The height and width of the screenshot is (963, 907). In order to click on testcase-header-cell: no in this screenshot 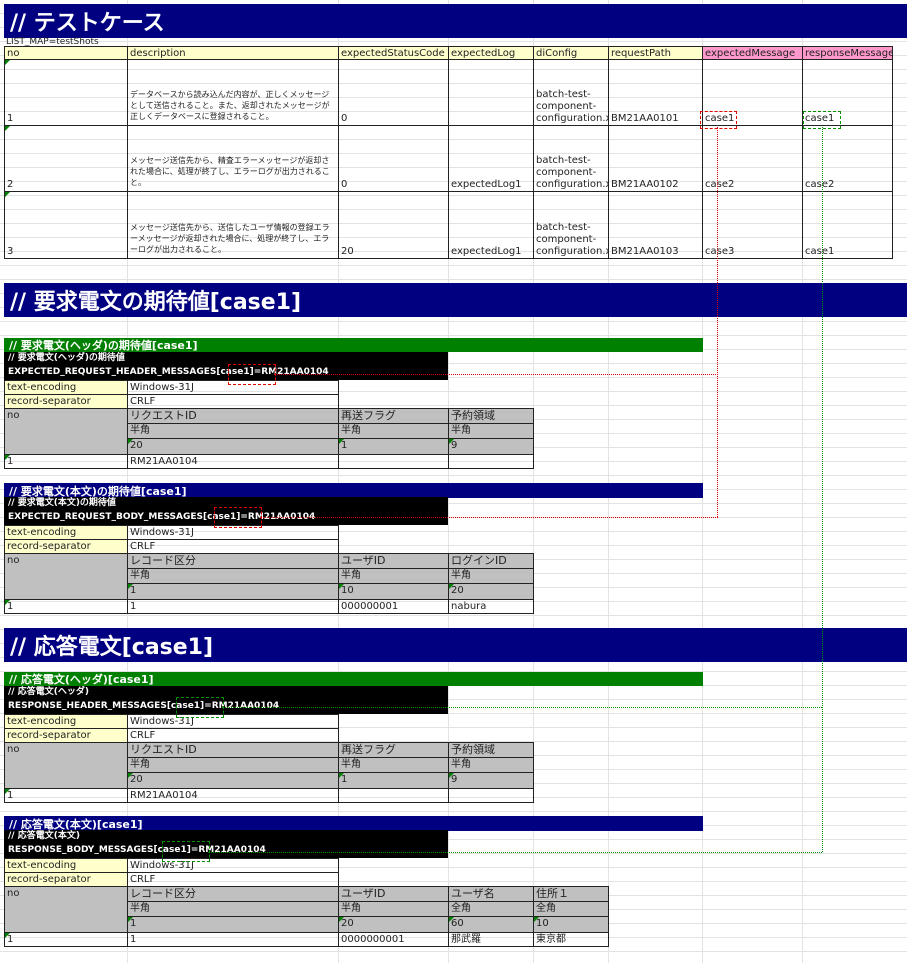, I will do `click(66, 53)`.